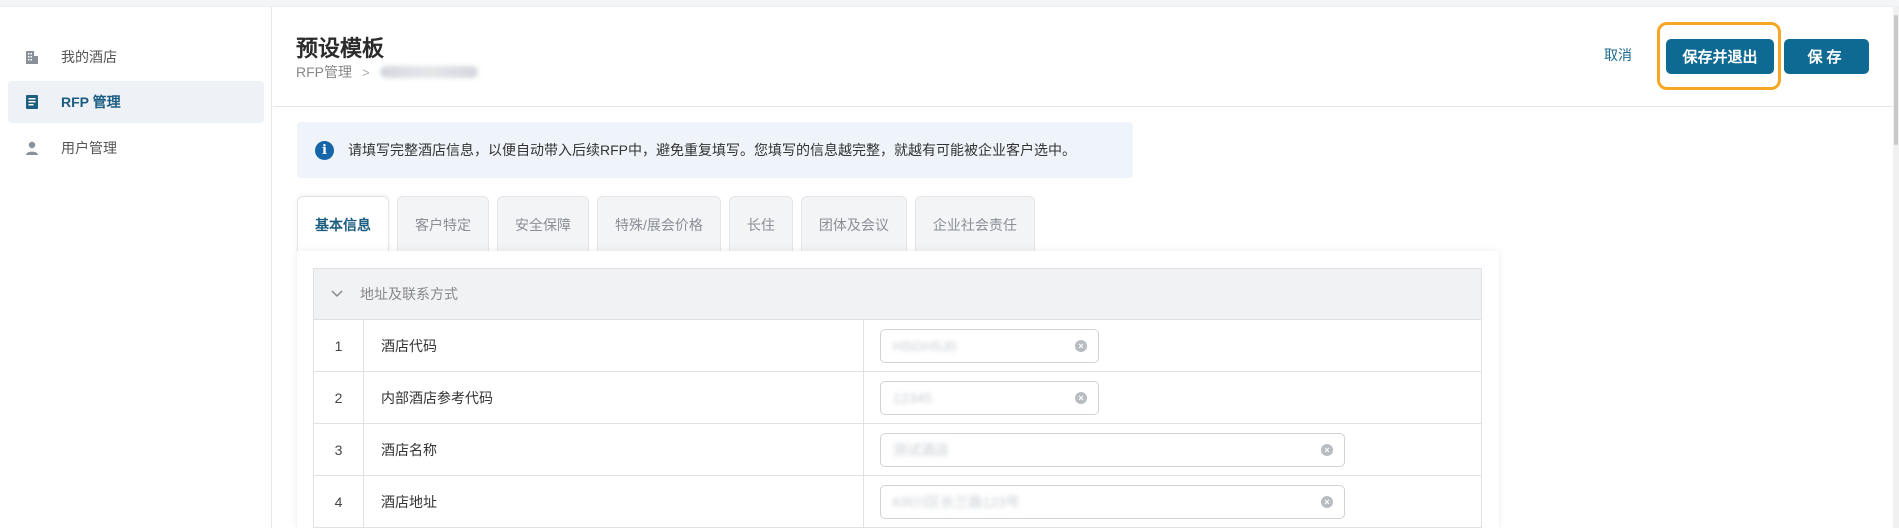  Describe the element at coordinates (343, 224) in the screenshot. I see `tab-basic-info: 基本信息` at that location.